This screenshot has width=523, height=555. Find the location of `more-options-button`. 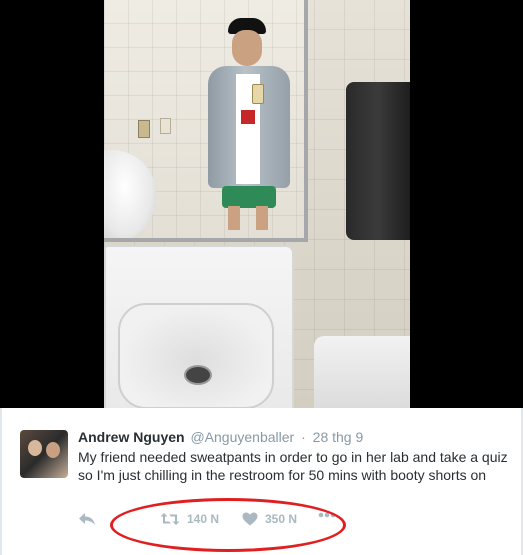

more-options-button is located at coordinates (327, 515).